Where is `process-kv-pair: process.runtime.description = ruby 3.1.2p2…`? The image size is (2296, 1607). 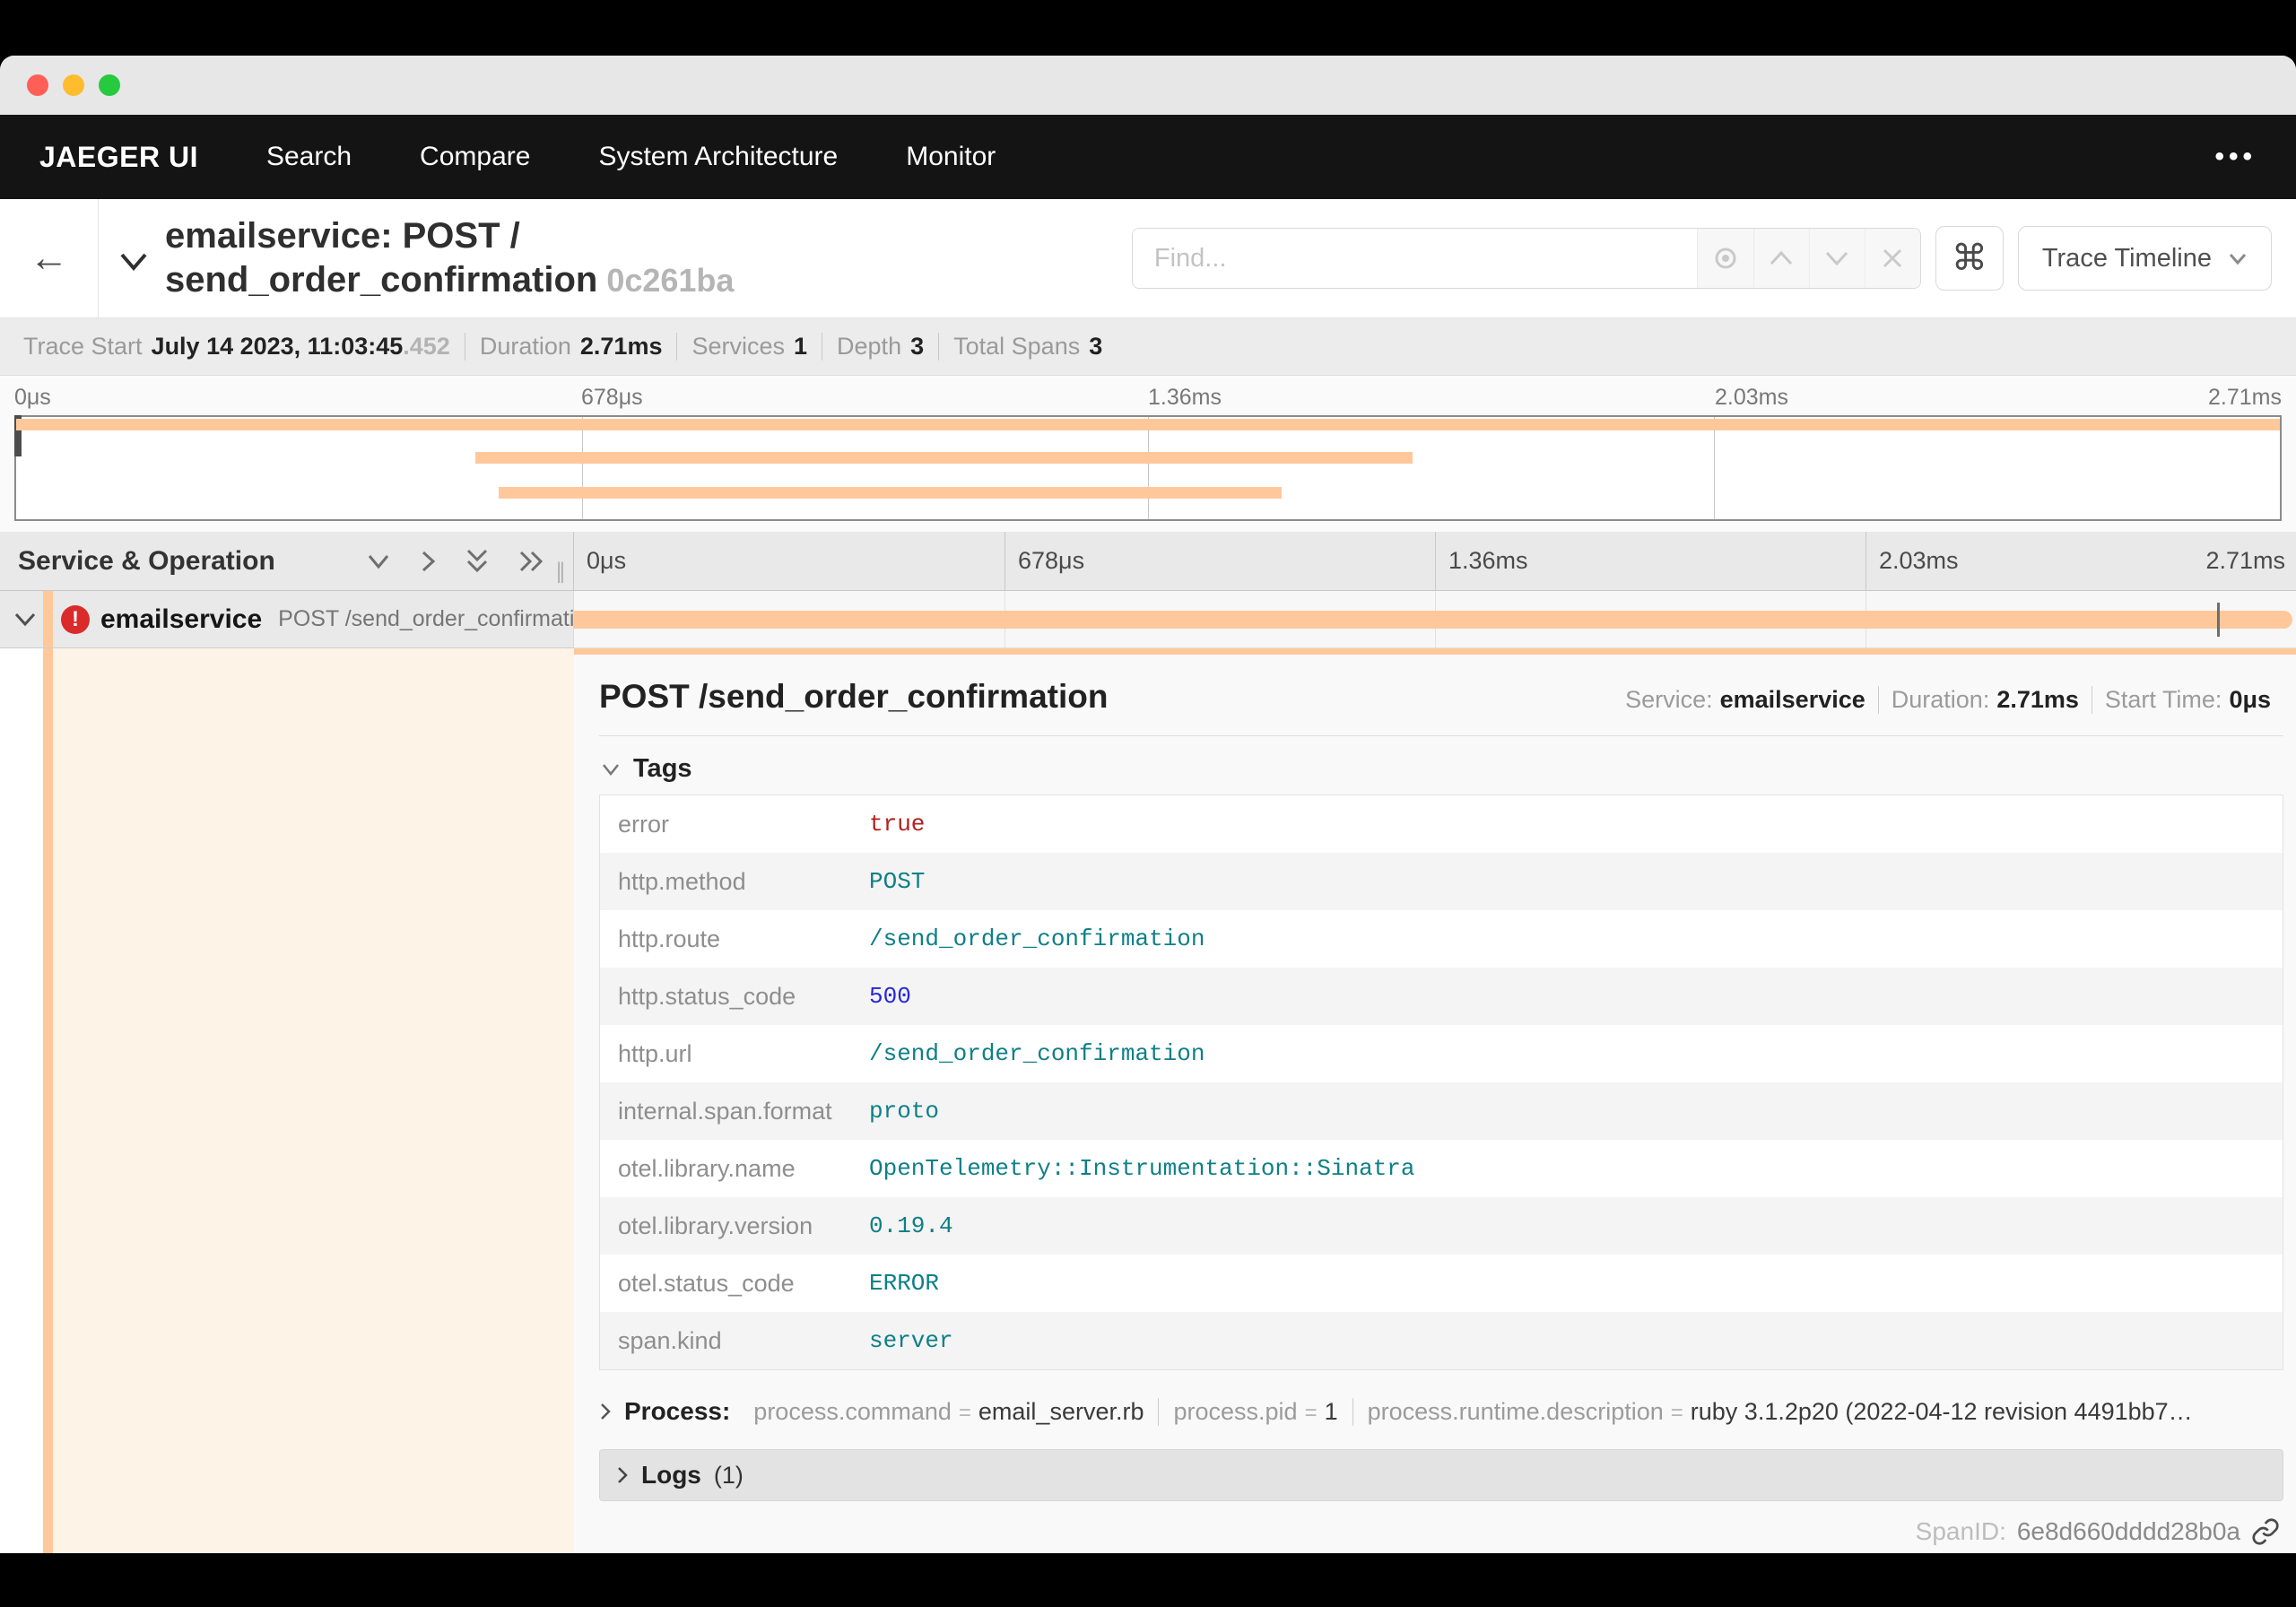 process-kv-pair: process.runtime.description = ruby 3.1.2p2… is located at coordinates (1779, 1412).